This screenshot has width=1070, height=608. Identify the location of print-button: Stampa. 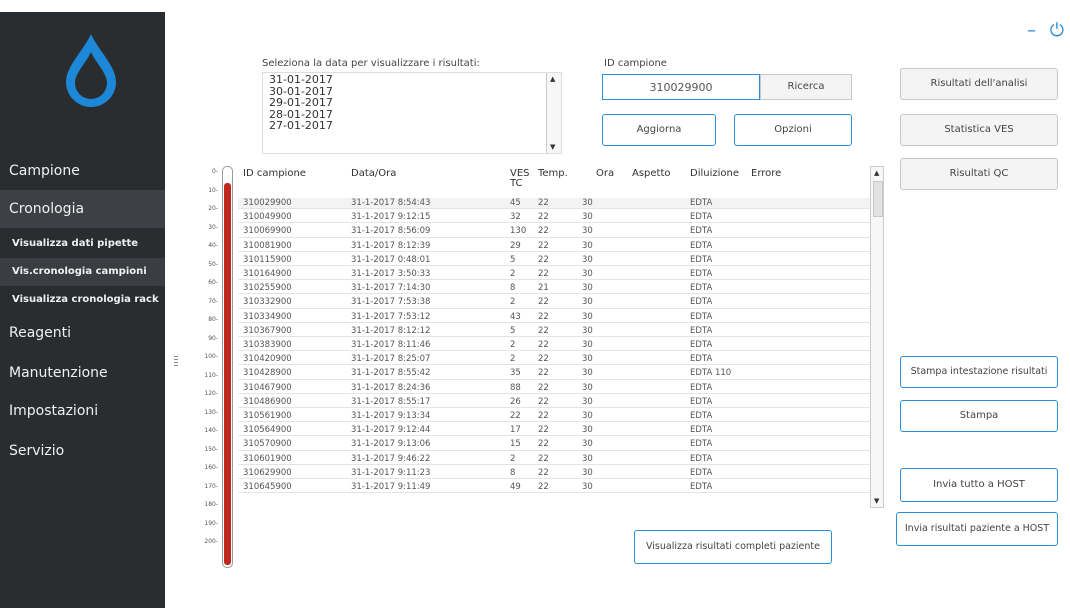
(979, 416).